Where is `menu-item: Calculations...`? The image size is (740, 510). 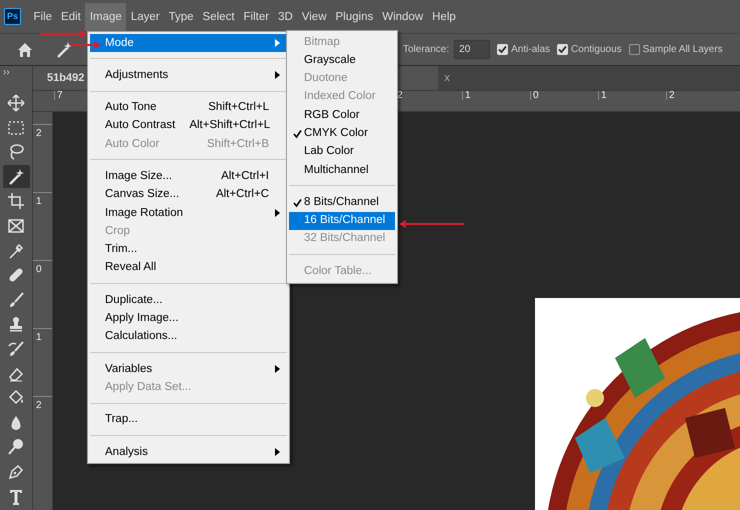
menu-item: Calculations... is located at coordinates (188, 337).